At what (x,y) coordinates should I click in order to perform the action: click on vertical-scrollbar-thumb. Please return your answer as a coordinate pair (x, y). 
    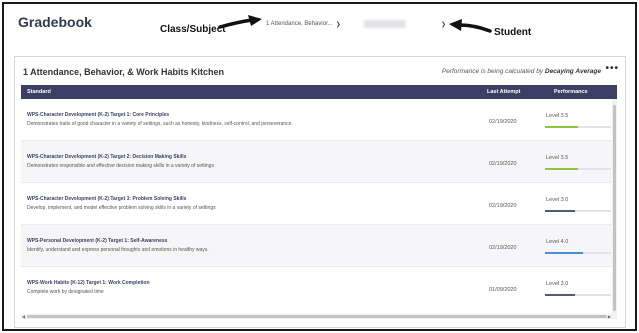
    Looking at the image, I should click on (614, 208).